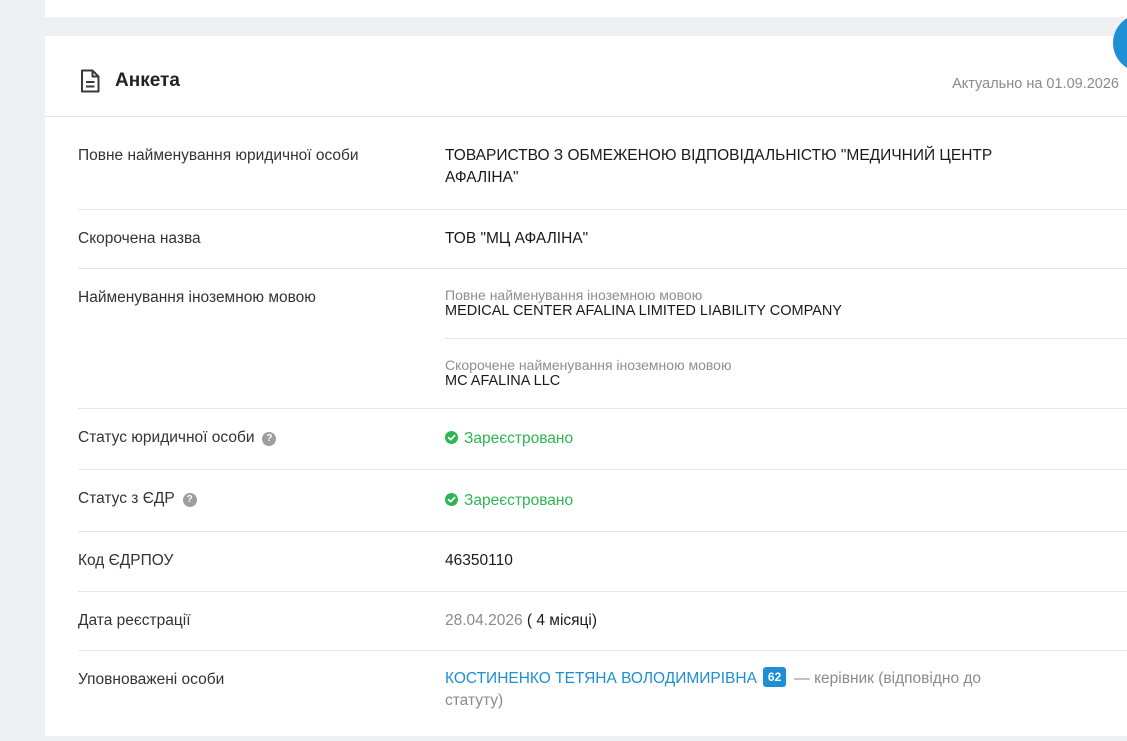 The height and width of the screenshot is (741, 1127). Describe the element at coordinates (90, 81) in the screenshot. I see `document-icon` at that location.